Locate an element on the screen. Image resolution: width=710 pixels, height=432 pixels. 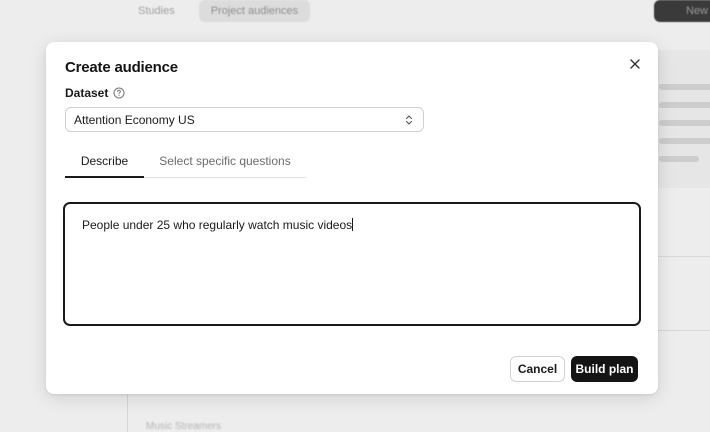
input-mode-tabs: Describe Select specific questions is located at coordinates (185, 161).